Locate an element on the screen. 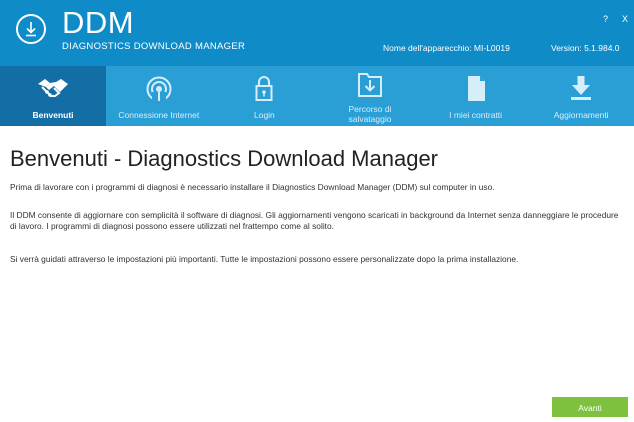 The height and width of the screenshot is (422, 634). tab-label: Benvenuti is located at coordinates (53, 115).